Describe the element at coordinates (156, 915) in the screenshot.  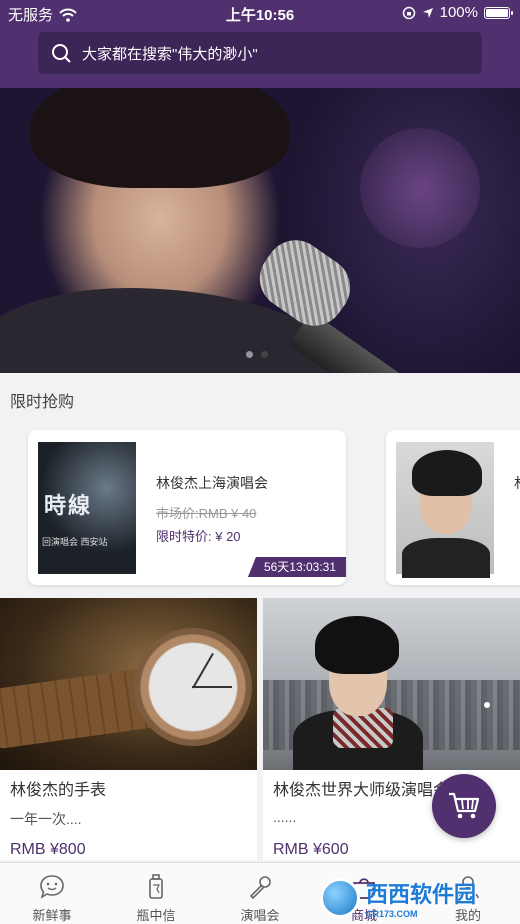
I see `tab-label: 瓶中信` at that location.